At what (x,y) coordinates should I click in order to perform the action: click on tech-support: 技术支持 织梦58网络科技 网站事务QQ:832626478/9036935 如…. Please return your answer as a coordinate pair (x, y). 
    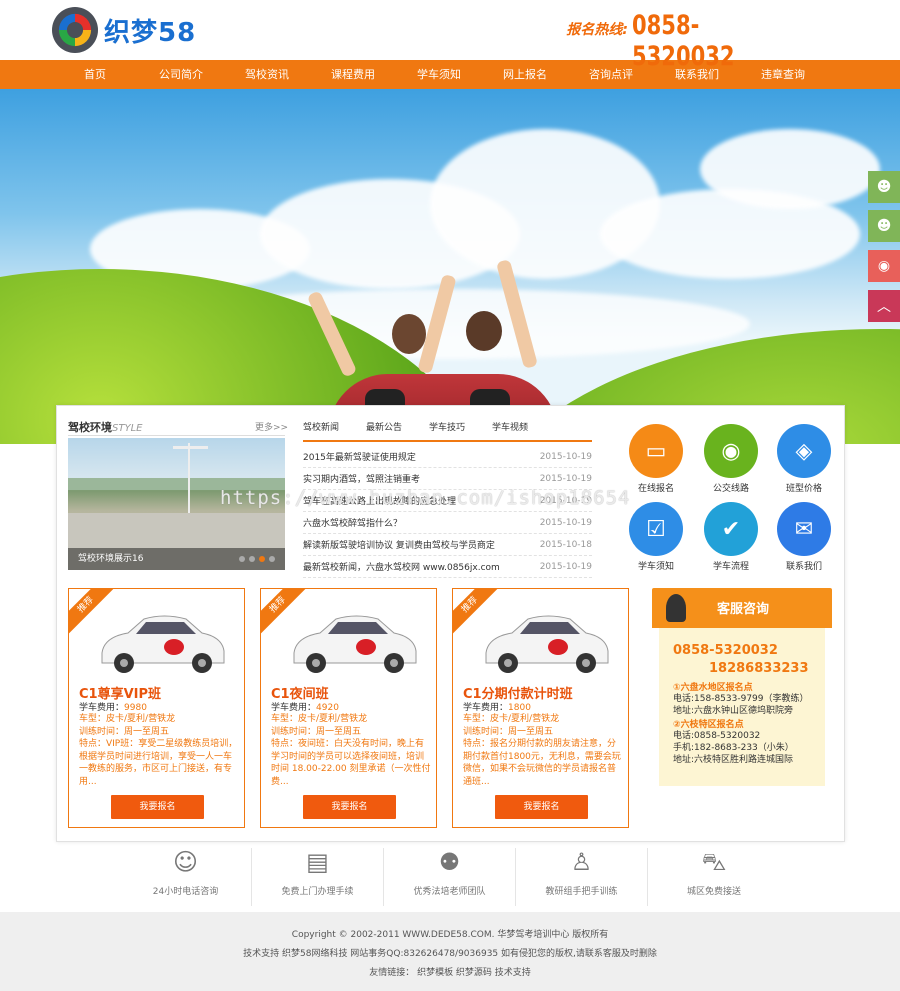
    Looking at the image, I should click on (450, 954).